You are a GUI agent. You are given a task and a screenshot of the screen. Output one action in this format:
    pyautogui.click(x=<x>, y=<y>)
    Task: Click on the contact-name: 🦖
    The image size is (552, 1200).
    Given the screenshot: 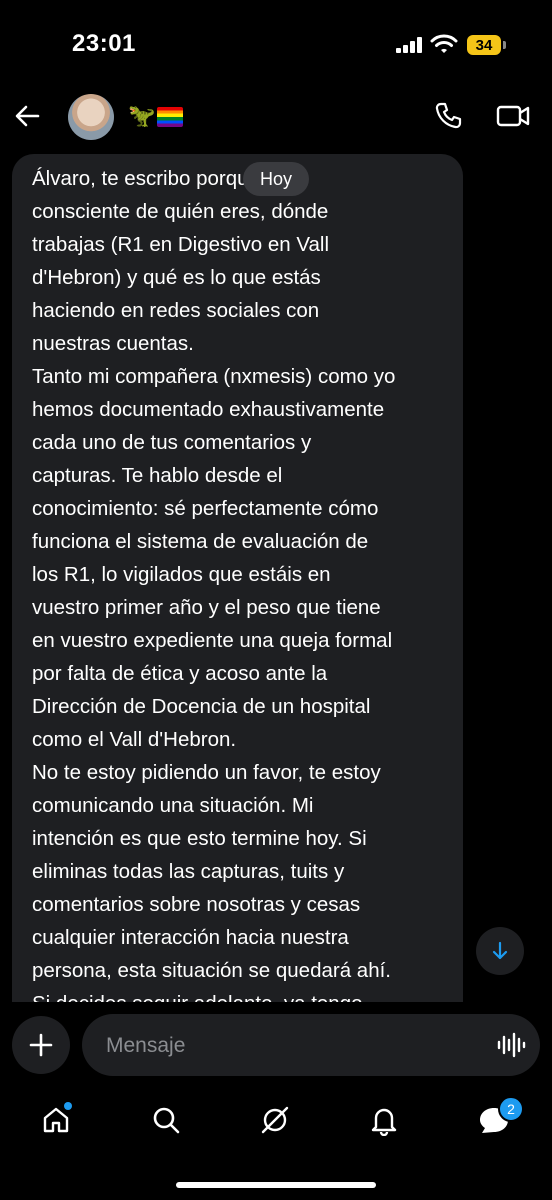 What is the action you would take?
    pyautogui.click(x=156, y=115)
    